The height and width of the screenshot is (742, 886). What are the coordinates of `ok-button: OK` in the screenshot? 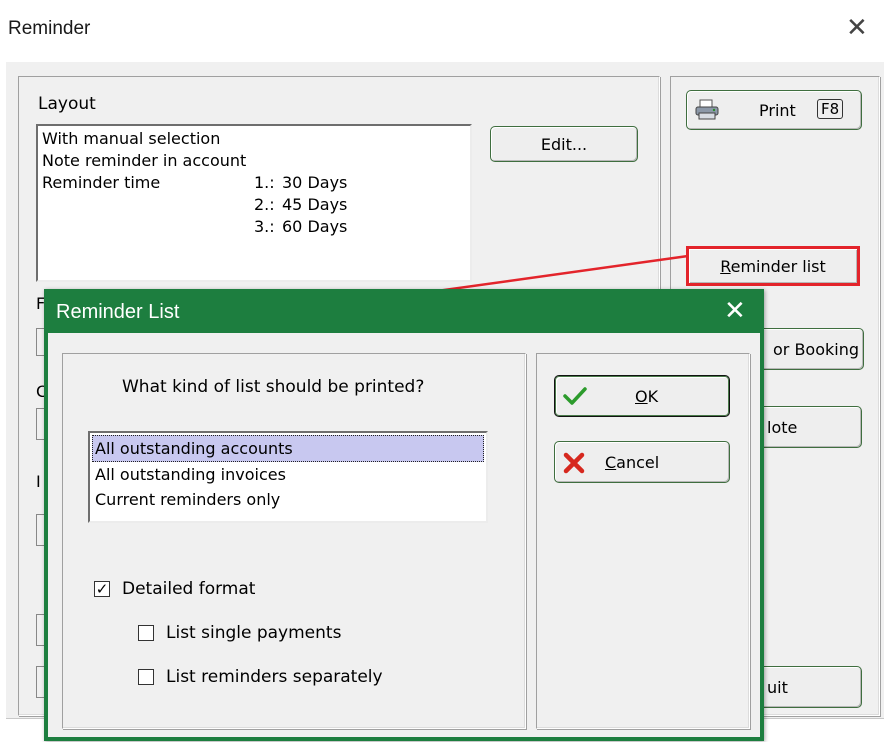 It's located at (642, 396).